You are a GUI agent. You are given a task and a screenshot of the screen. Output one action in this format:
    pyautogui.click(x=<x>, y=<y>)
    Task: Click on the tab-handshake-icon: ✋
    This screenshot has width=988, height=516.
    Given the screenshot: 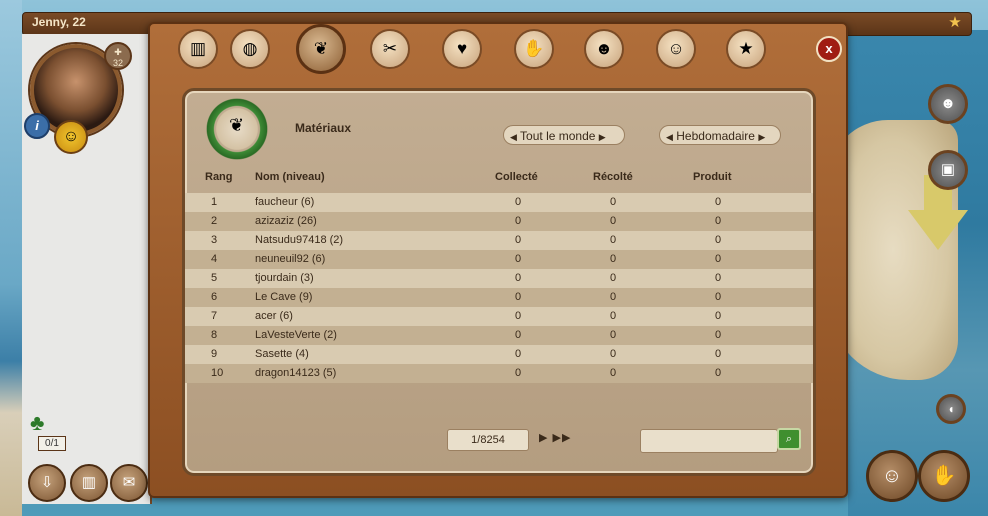 What is the action you would take?
    pyautogui.click(x=534, y=49)
    